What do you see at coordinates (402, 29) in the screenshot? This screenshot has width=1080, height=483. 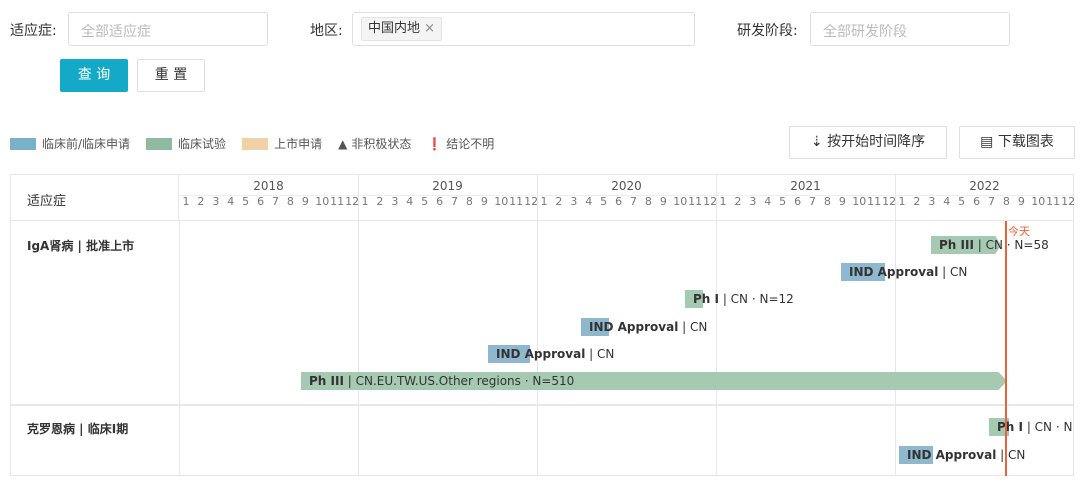 I see `region-tag: 中国内地 ×` at bounding box center [402, 29].